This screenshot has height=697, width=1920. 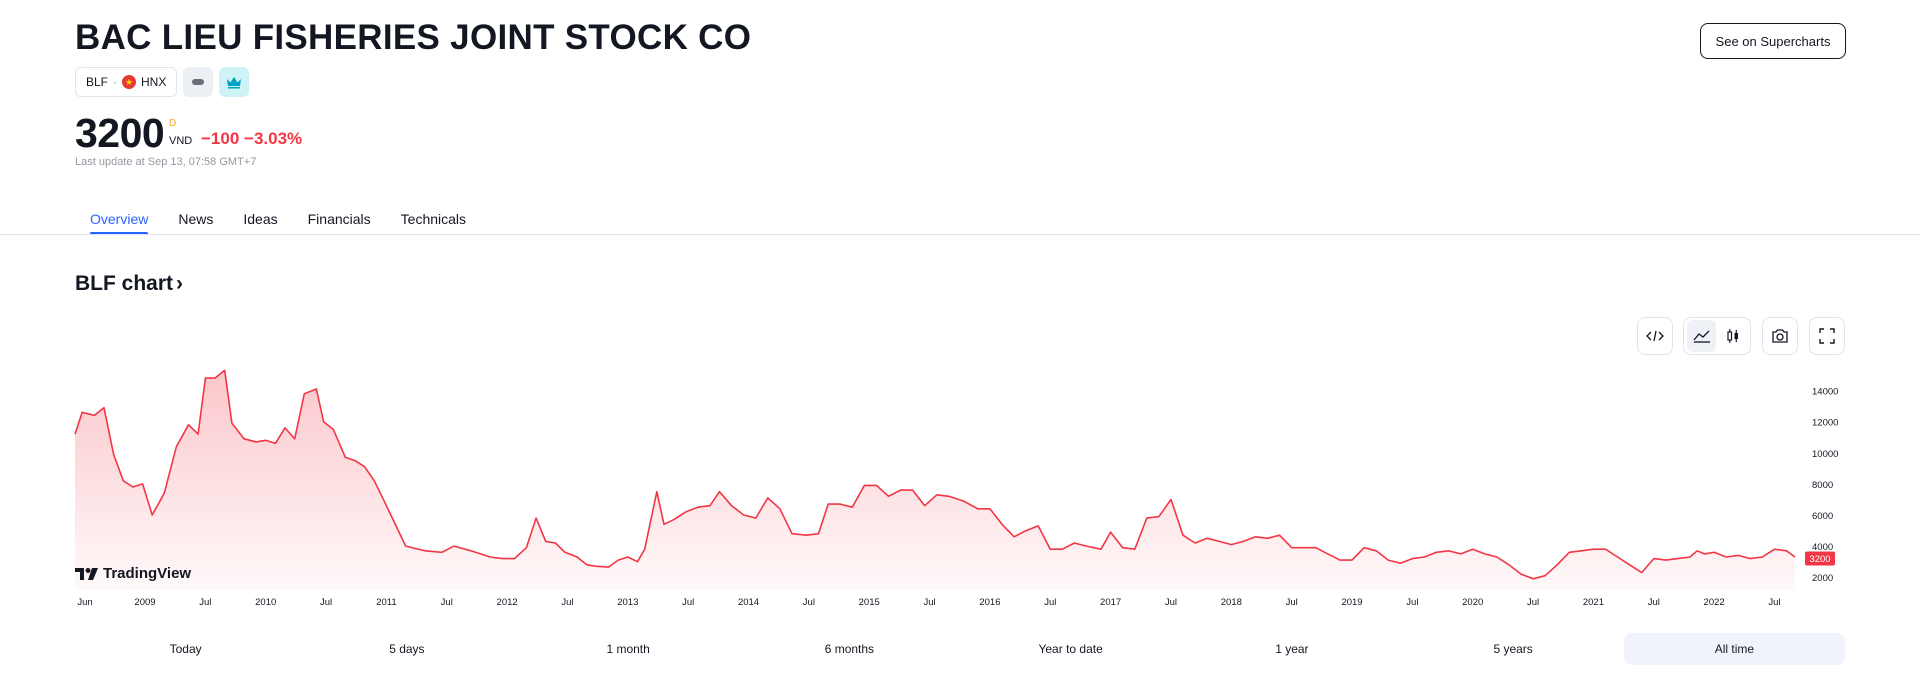 I want to click on candles-style-button, so click(x=1732, y=336).